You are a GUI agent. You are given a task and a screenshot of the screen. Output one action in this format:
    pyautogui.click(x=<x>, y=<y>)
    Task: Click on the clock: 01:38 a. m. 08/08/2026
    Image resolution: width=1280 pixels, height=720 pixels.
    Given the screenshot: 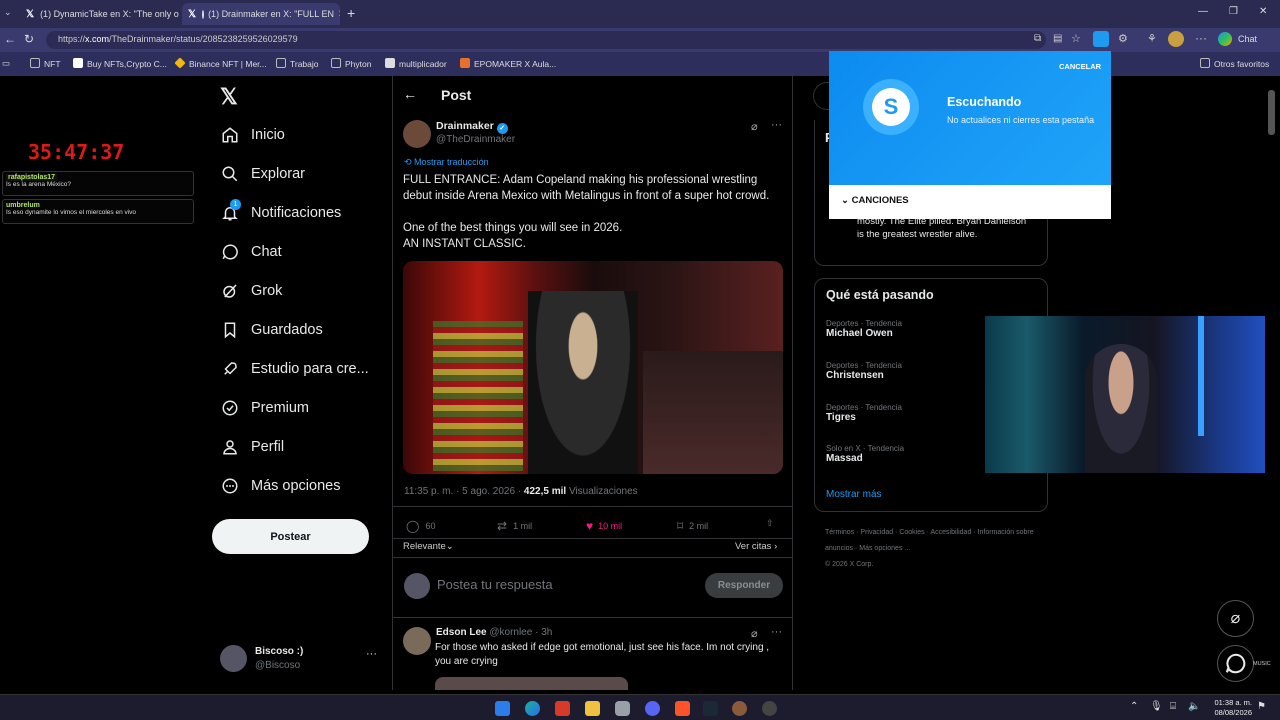 What is the action you would take?
    pyautogui.click(x=1230, y=708)
    